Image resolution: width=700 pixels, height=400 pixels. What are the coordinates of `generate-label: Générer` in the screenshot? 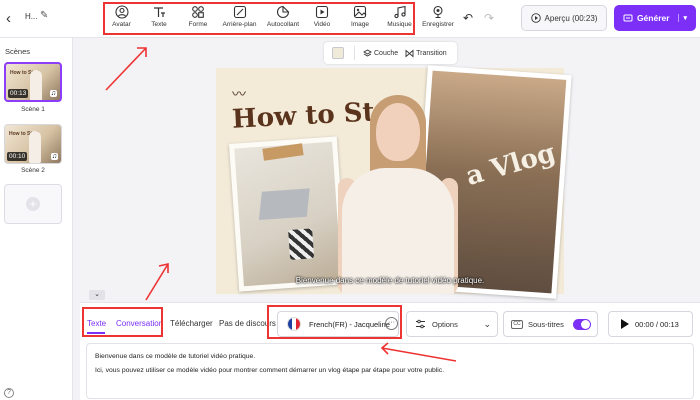 It's located at (653, 18).